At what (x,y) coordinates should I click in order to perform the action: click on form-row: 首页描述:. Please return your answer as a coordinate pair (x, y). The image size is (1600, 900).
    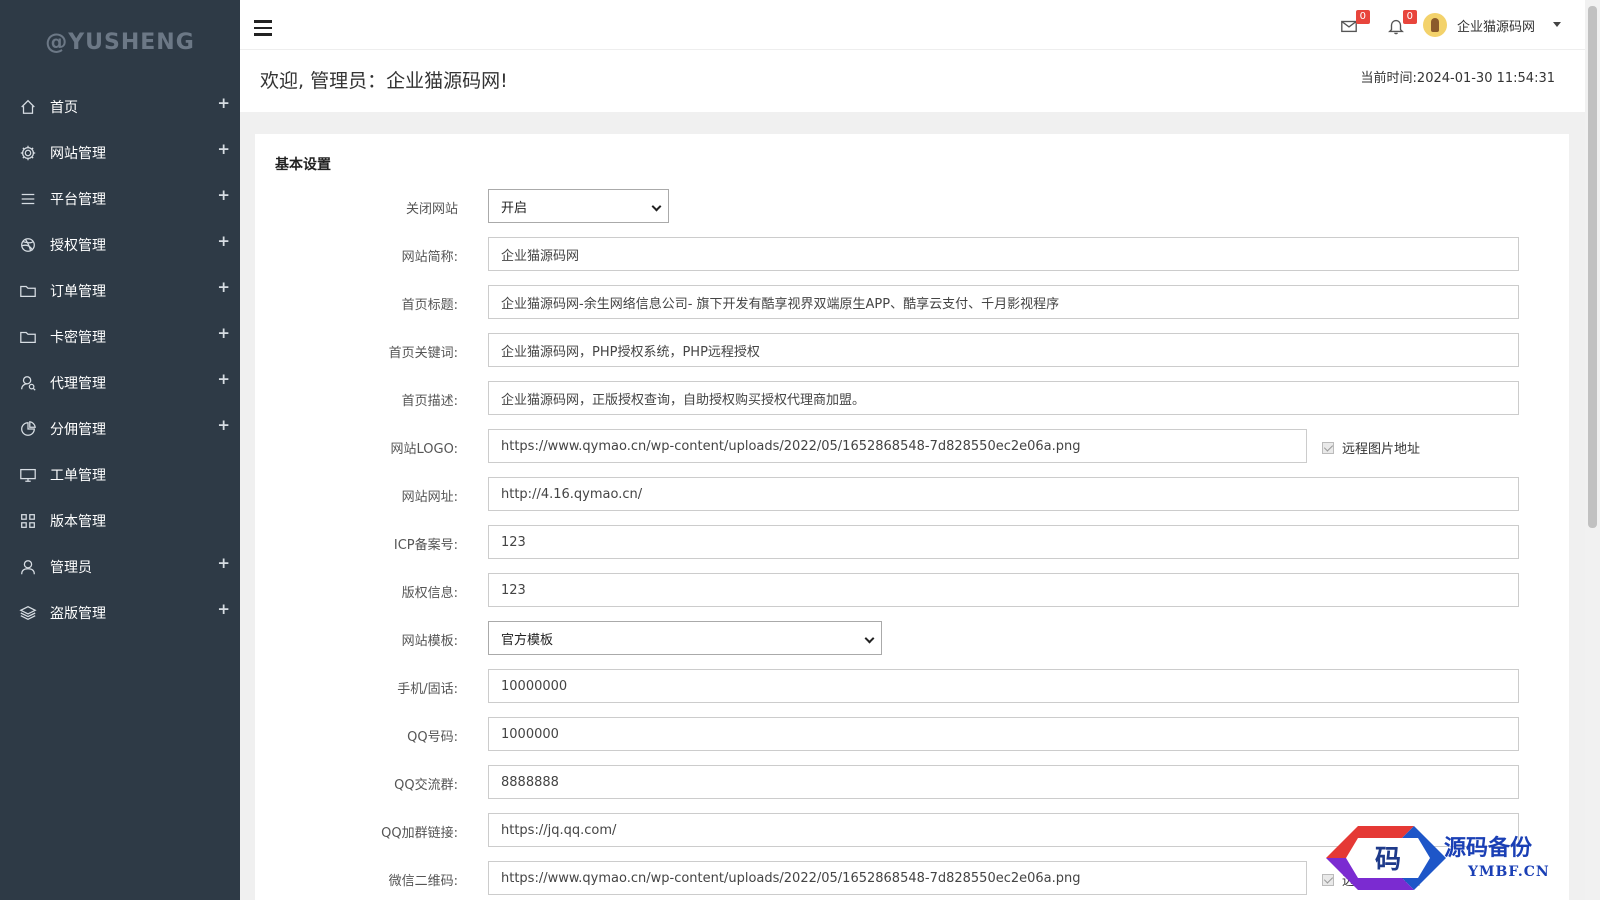
    Looking at the image, I should click on (912, 398).